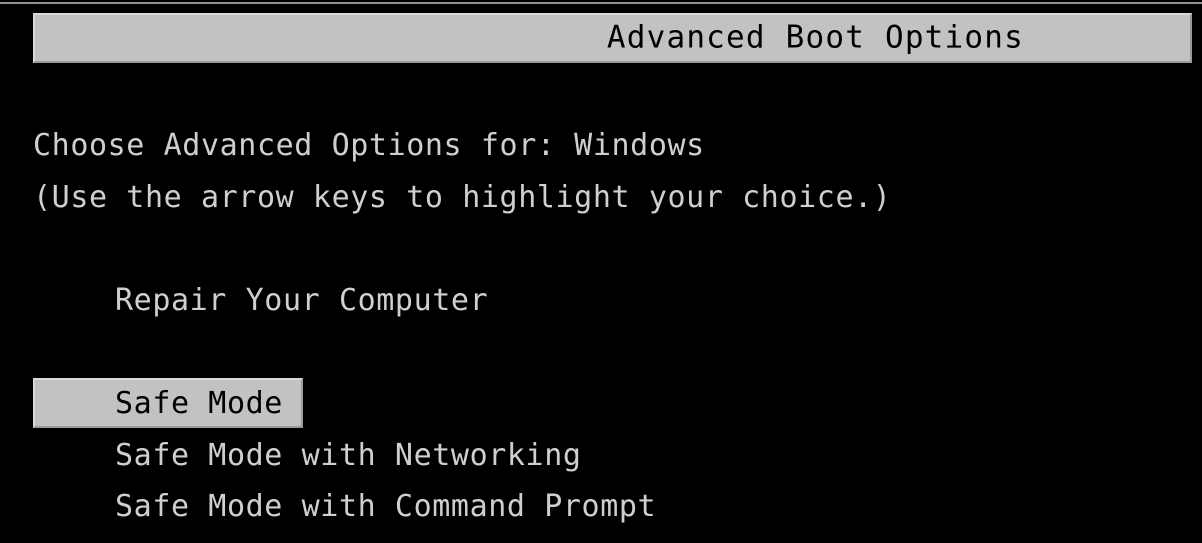 The height and width of the screenshot is (543, 1202). Describe the element at coordinates (301, 301) in the screenshot. I see `menu-item-repair-your-computer: Repair Your Computer` at that location.